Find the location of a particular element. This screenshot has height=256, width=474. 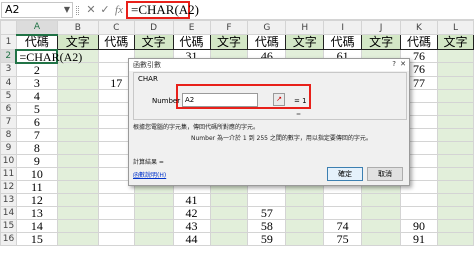

cell: 13 is located at coordinates (36, 212).